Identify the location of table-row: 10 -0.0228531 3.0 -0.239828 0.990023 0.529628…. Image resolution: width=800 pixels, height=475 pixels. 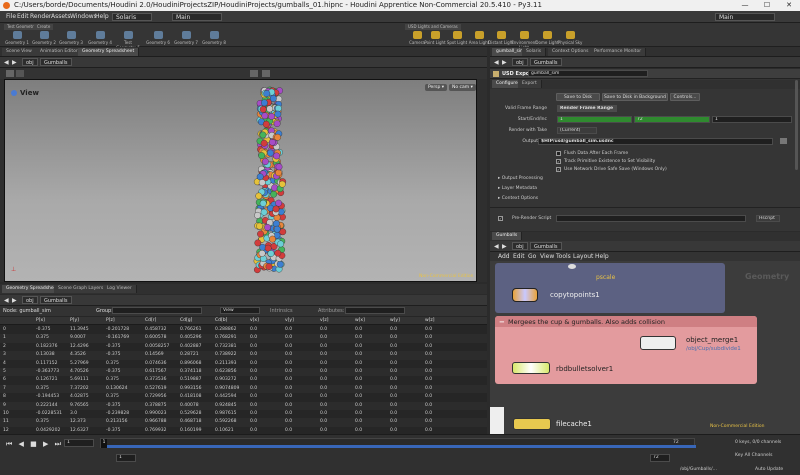
(243, 414).